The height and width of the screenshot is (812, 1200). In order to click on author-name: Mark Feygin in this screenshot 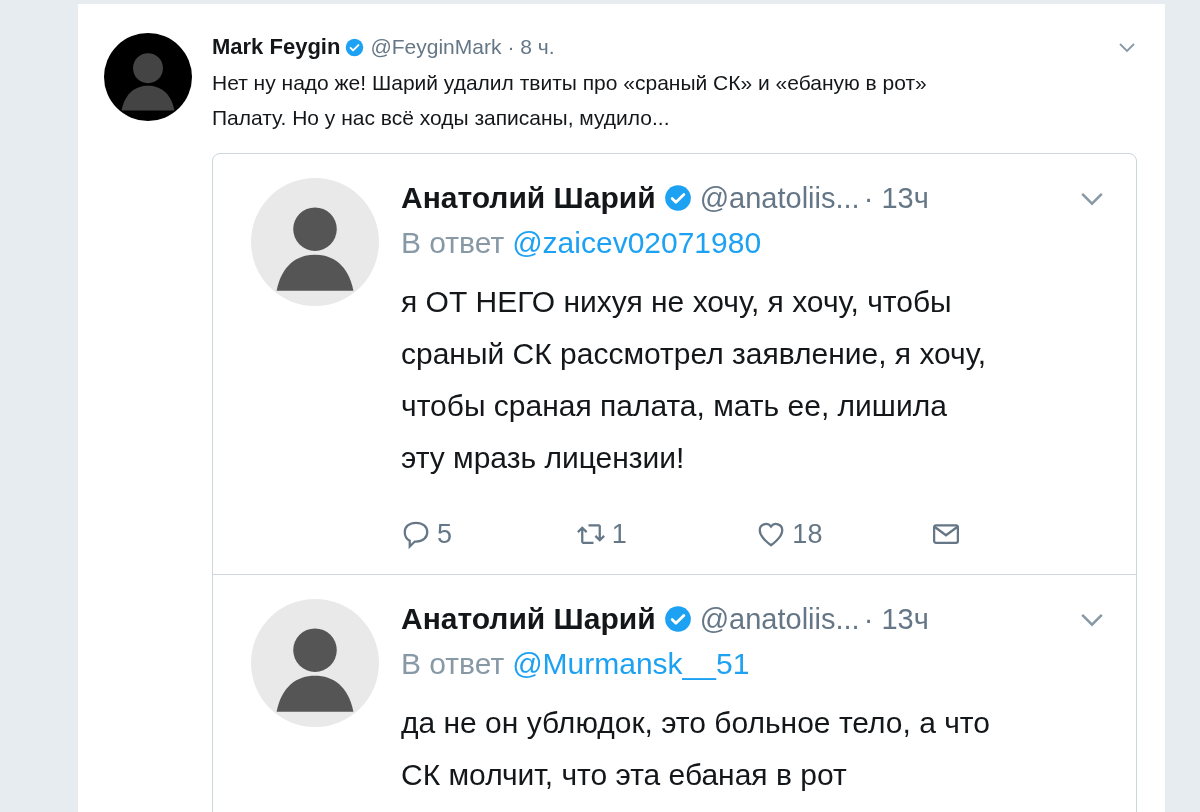, I will do `click(276, 47)`.